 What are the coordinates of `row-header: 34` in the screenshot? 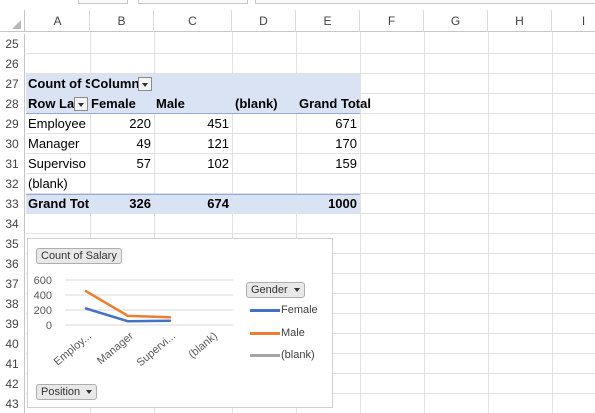 It's located at (12, 224).